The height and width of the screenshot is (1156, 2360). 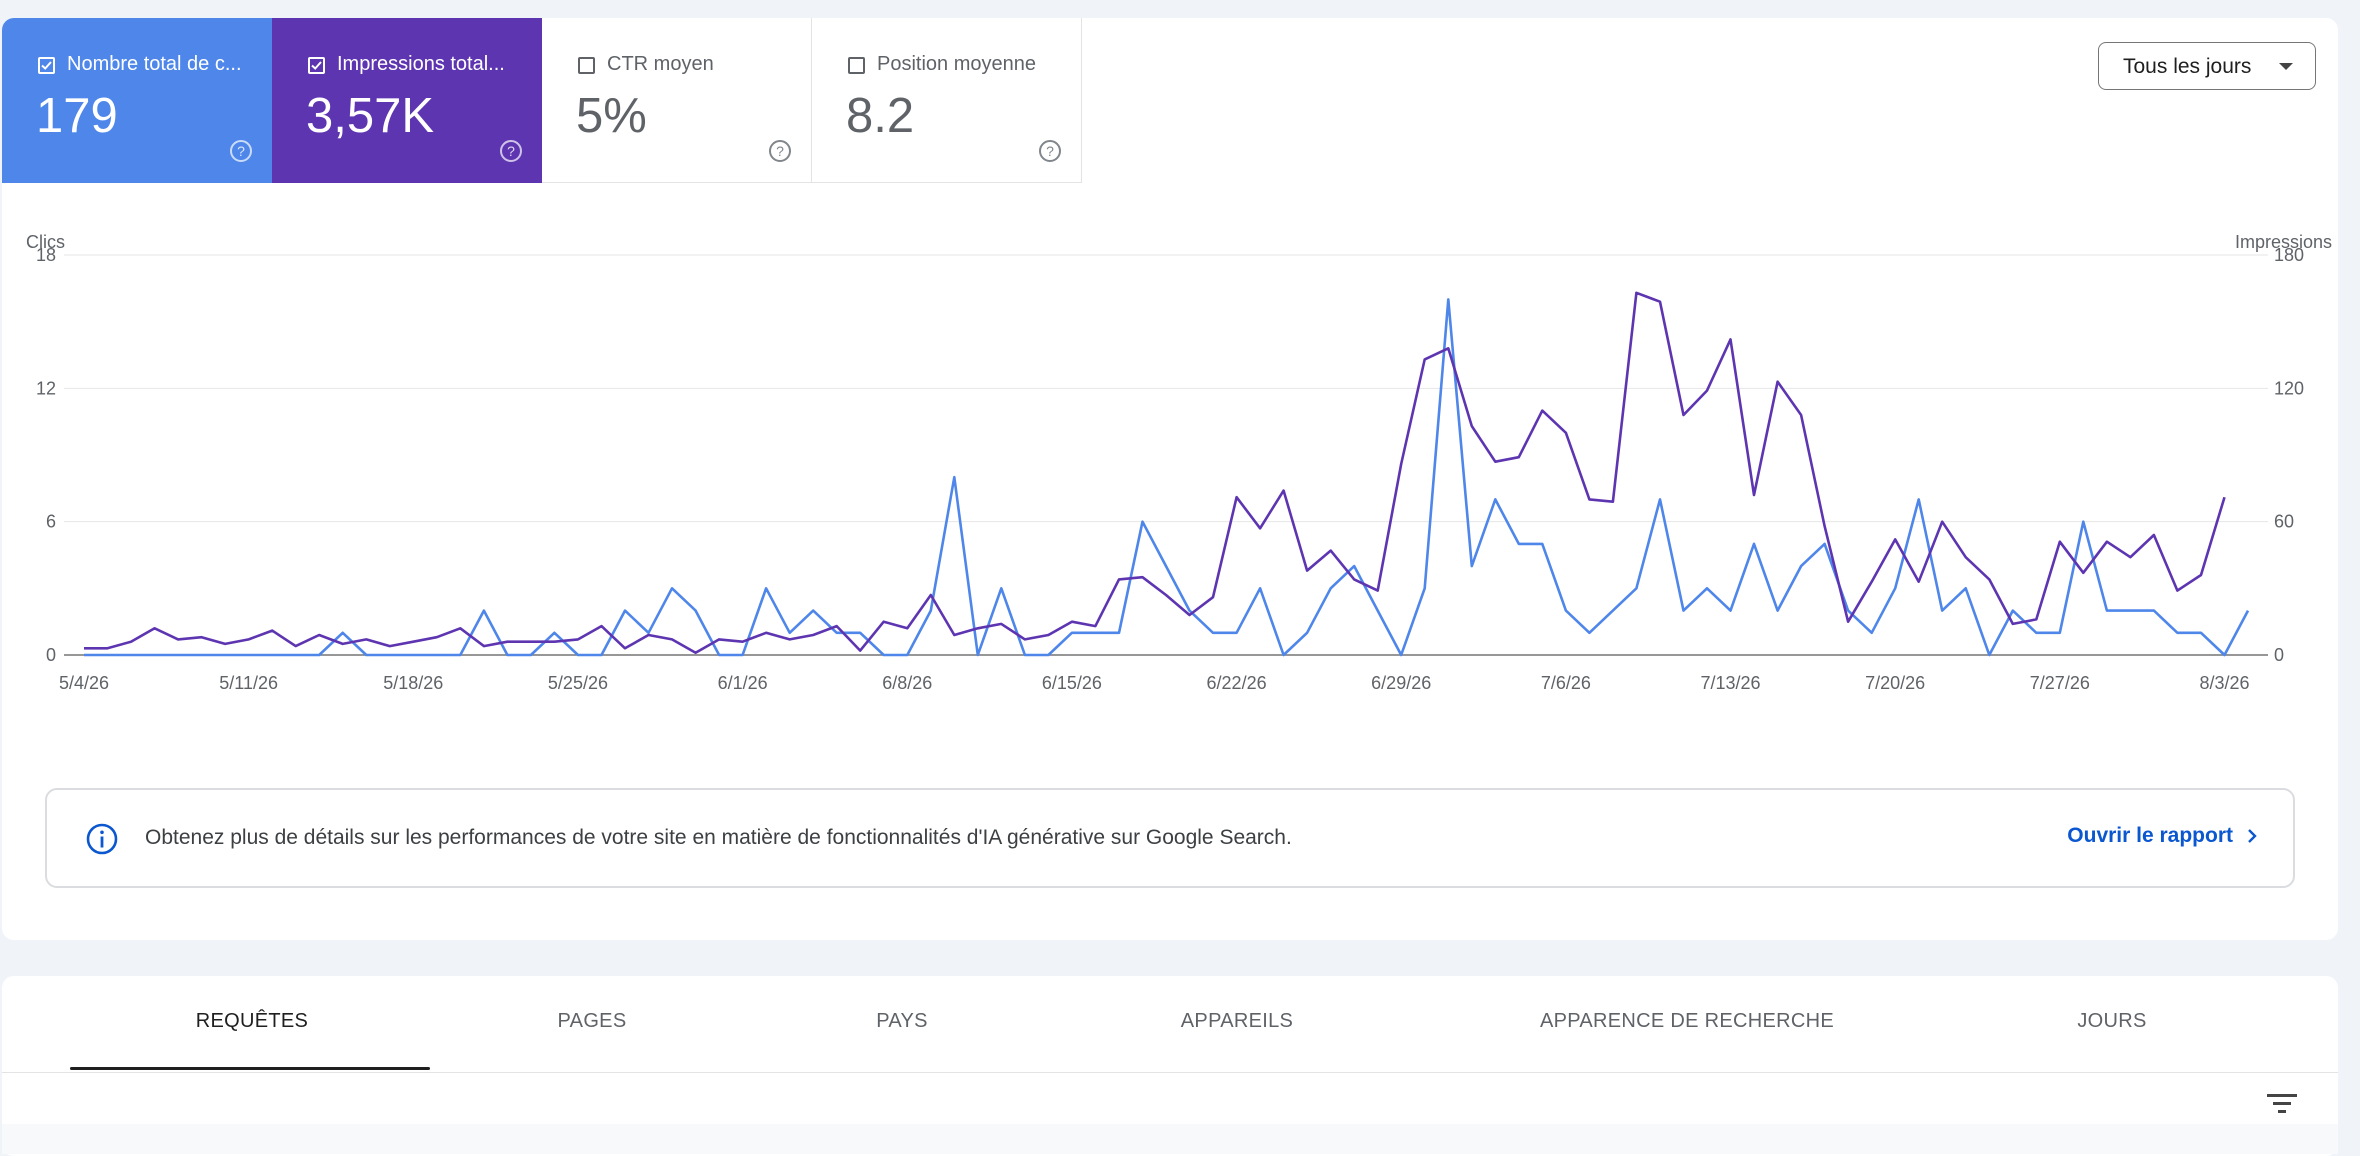 What do you see at coordinates (947, 100) in the screenshot?
I see `metric-avg-position: Position moyenne 8.2 ?` at bounding box center [947, 100].